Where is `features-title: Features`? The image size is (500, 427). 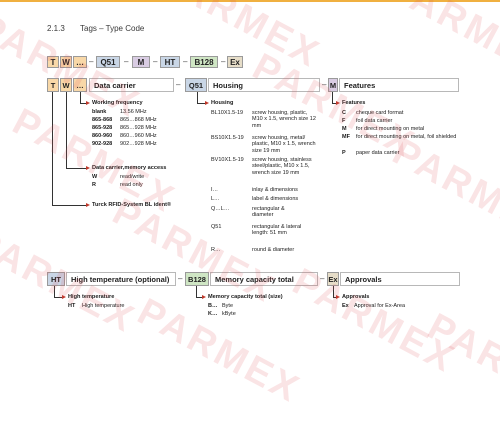 features-title: Features is located at coordinates (354, 103).